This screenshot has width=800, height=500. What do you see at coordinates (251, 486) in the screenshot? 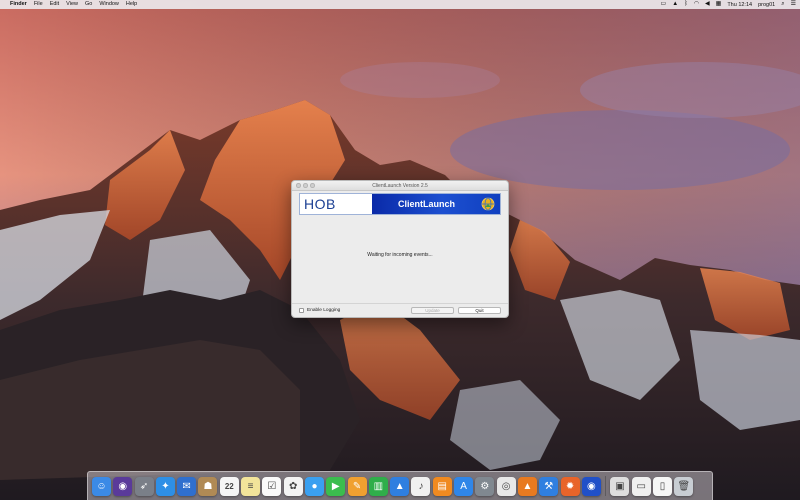
I see `notes-icon: ≡` at bounding box center [251, 486].